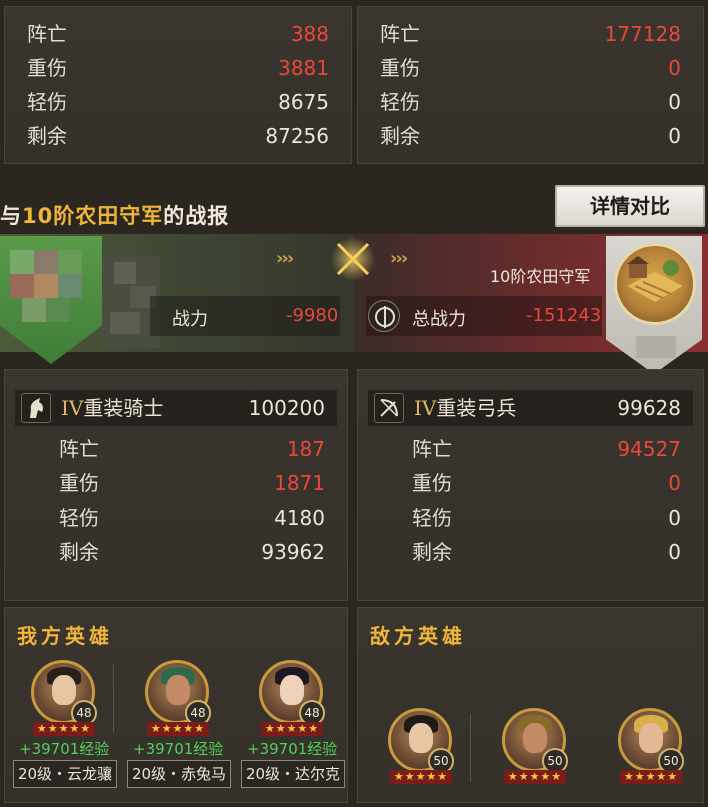 The width and height of the screenshot is (708, 807). Describe the element at coordinates (649, 449) in the screenshot. I see `unit-value: 94527` at that location.